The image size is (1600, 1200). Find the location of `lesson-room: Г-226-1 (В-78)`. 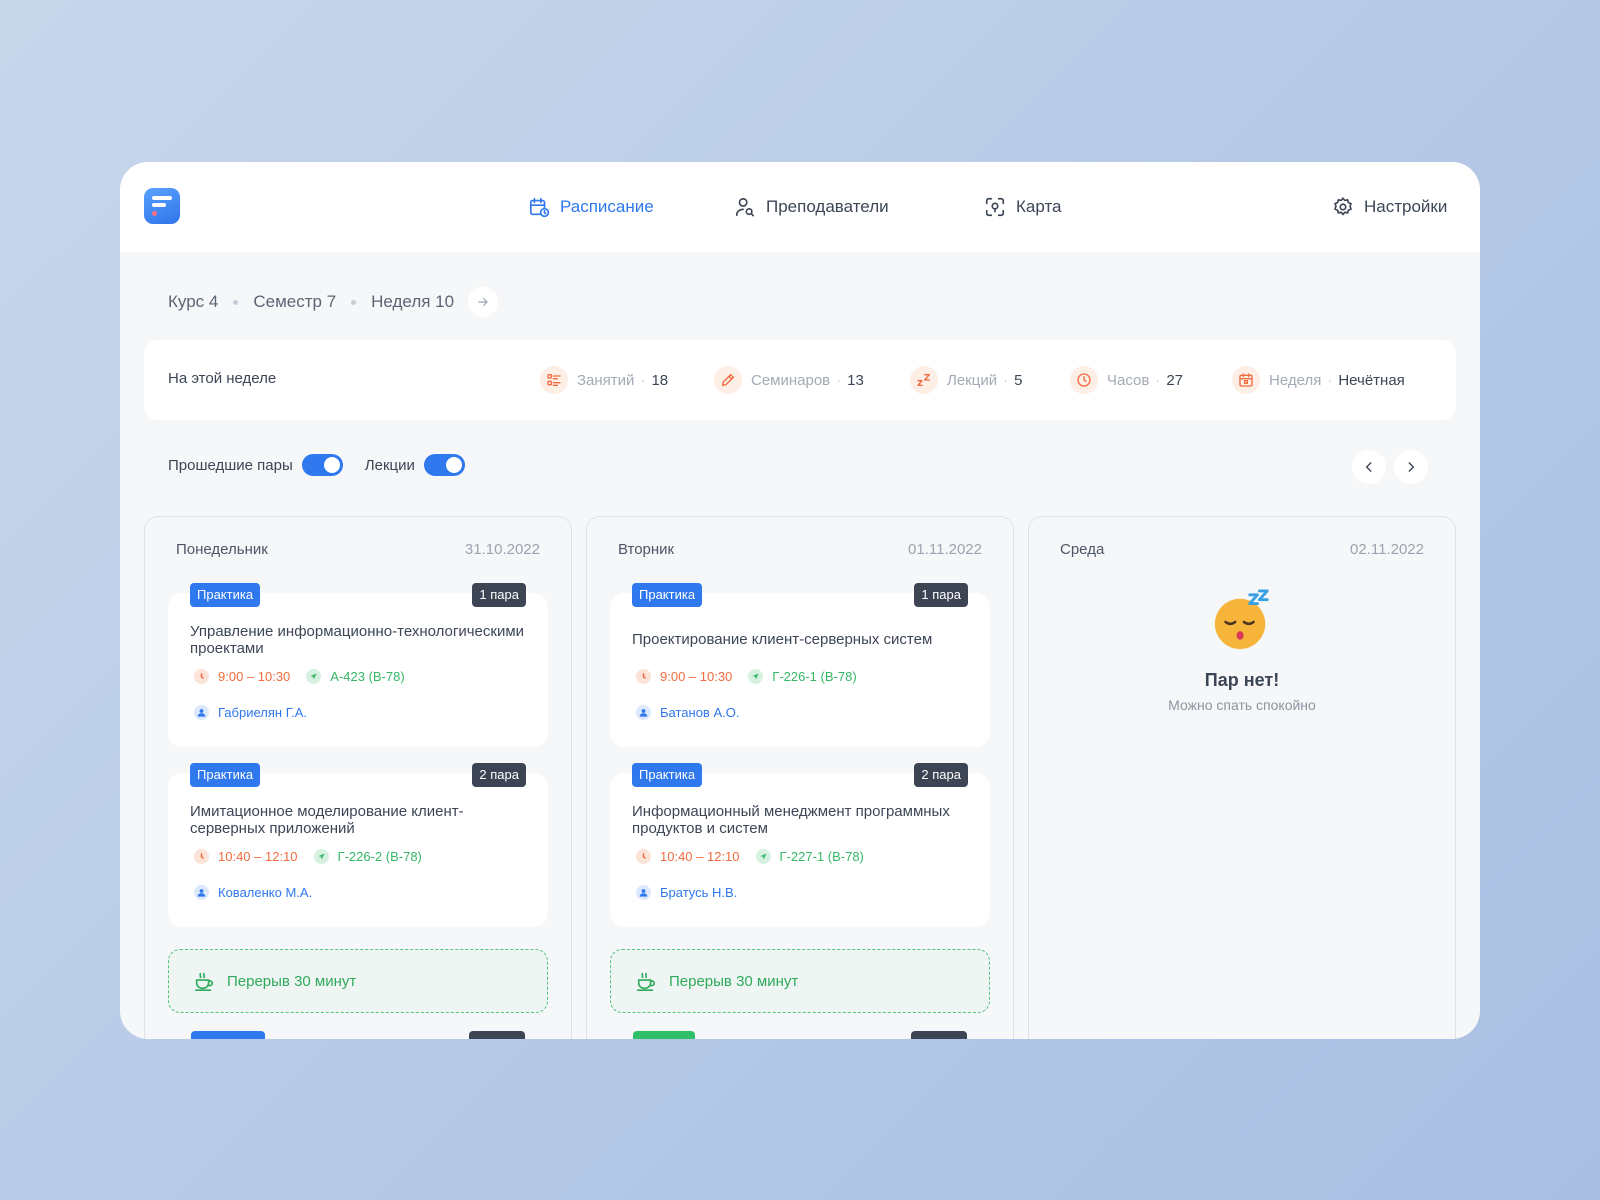

lesson-room: Г-226-1 (В-78) is located at coordinates (814, 676).